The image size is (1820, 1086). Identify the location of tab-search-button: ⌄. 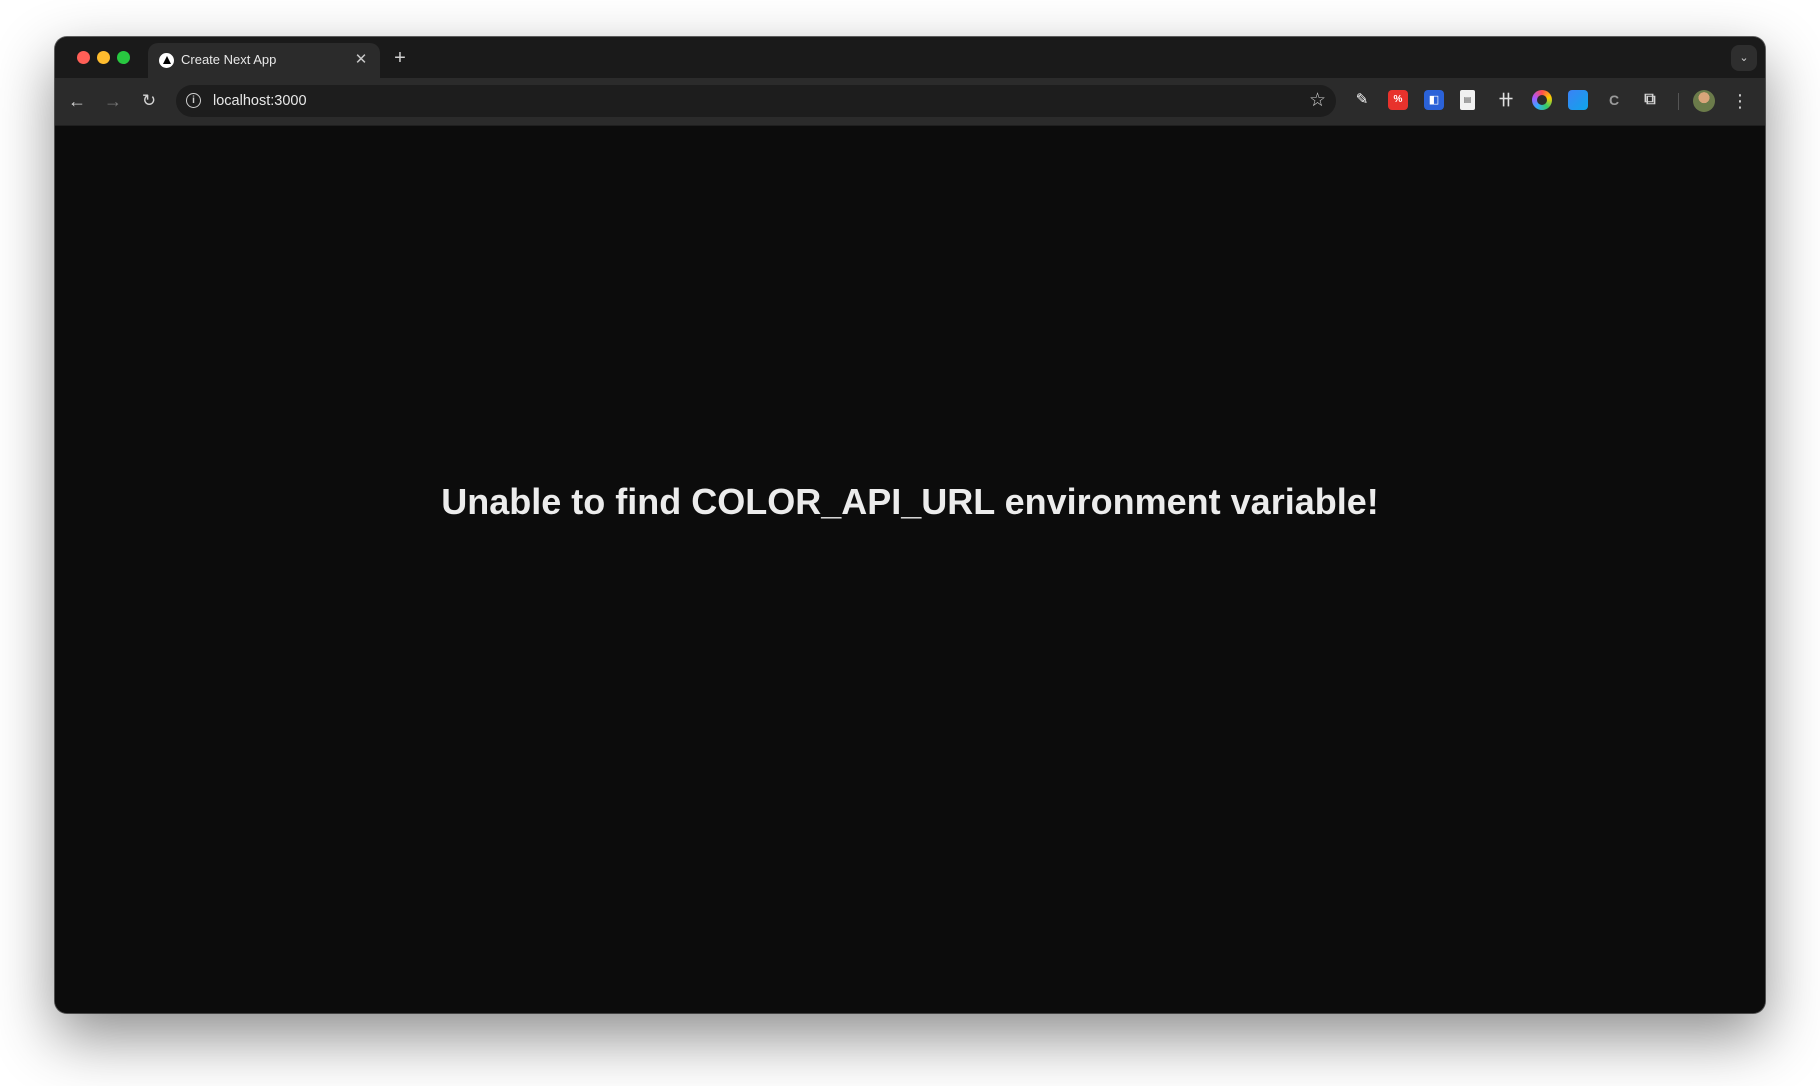
(1744, 58).